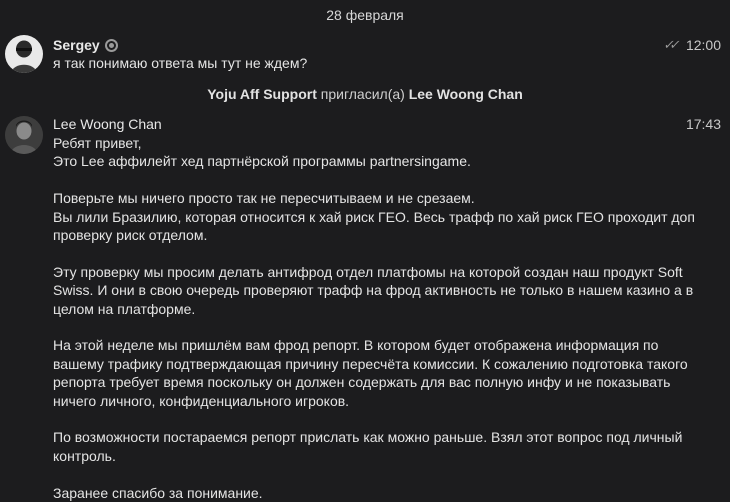 This screenshot has width=730, height=502. What do you see at coordinates (466, 94) in the screenshot?
I see `service-target: Lee Woong Chan` at bounding box center [466, 94].